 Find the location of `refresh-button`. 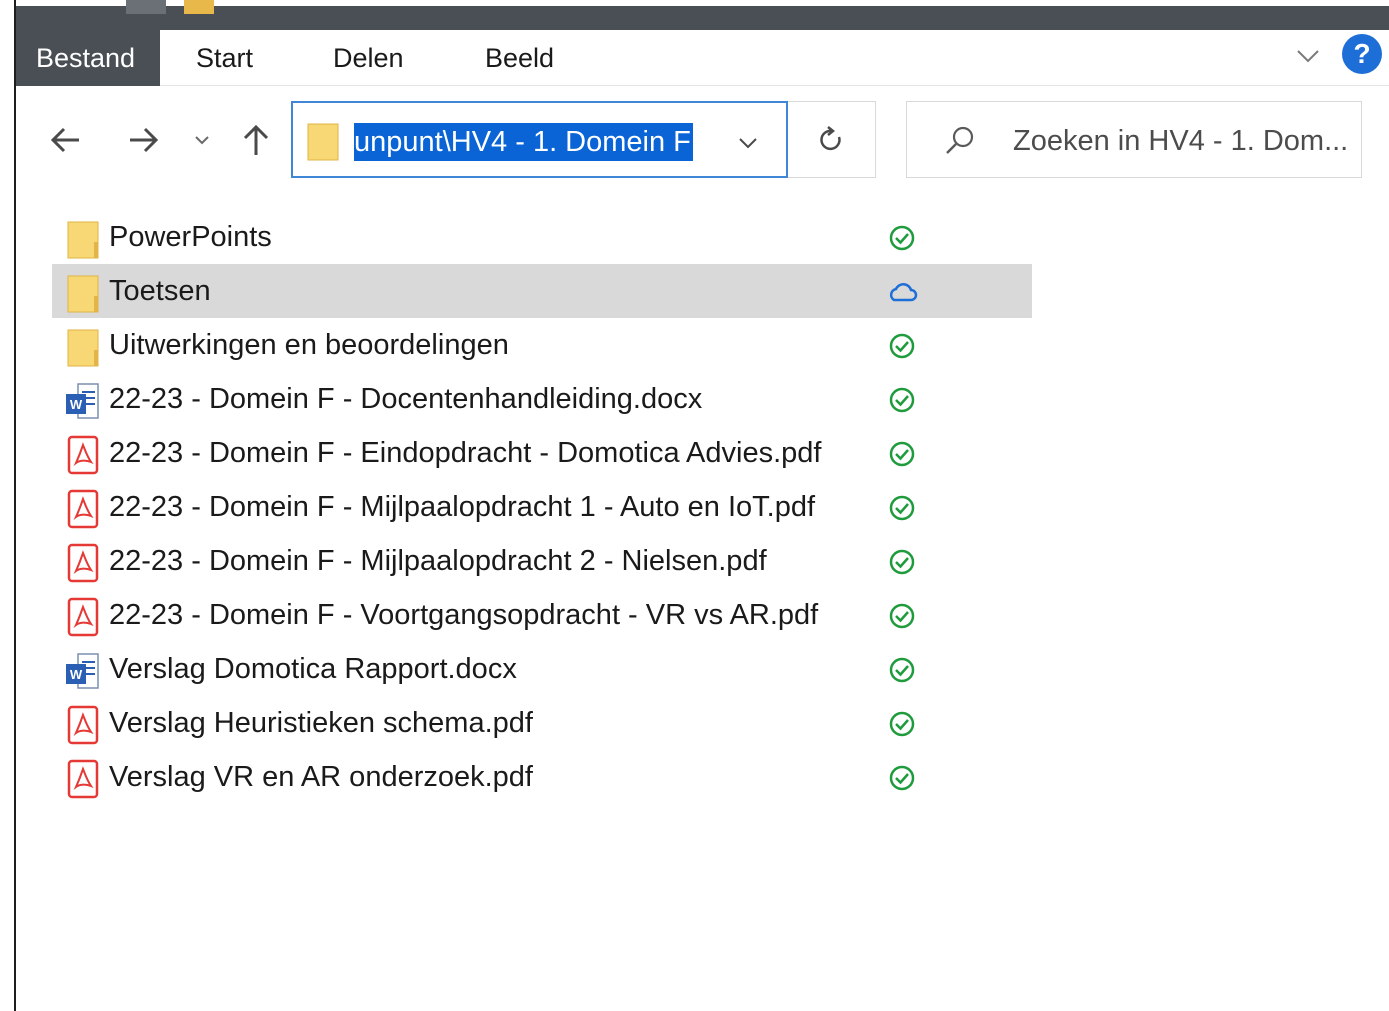

refresh-button is located at coordinates (832, 139).